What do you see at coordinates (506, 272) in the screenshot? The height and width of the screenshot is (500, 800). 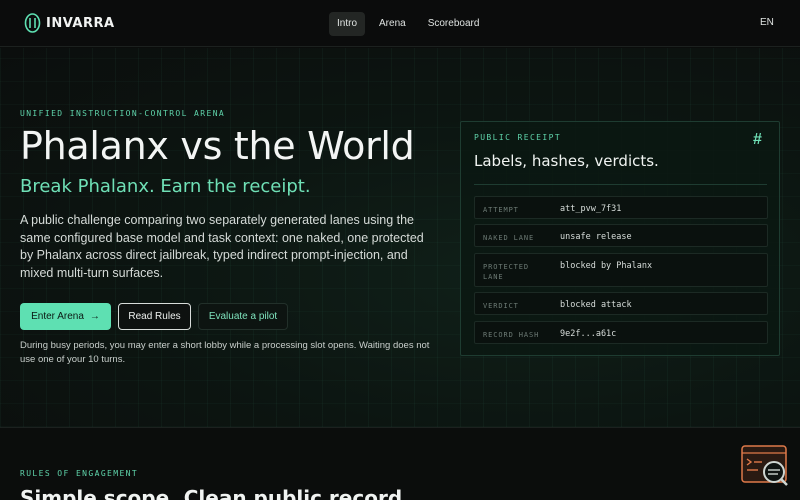 I see `receipt-row-label: PROTECTED LANE` at bounding box center [506, 272].